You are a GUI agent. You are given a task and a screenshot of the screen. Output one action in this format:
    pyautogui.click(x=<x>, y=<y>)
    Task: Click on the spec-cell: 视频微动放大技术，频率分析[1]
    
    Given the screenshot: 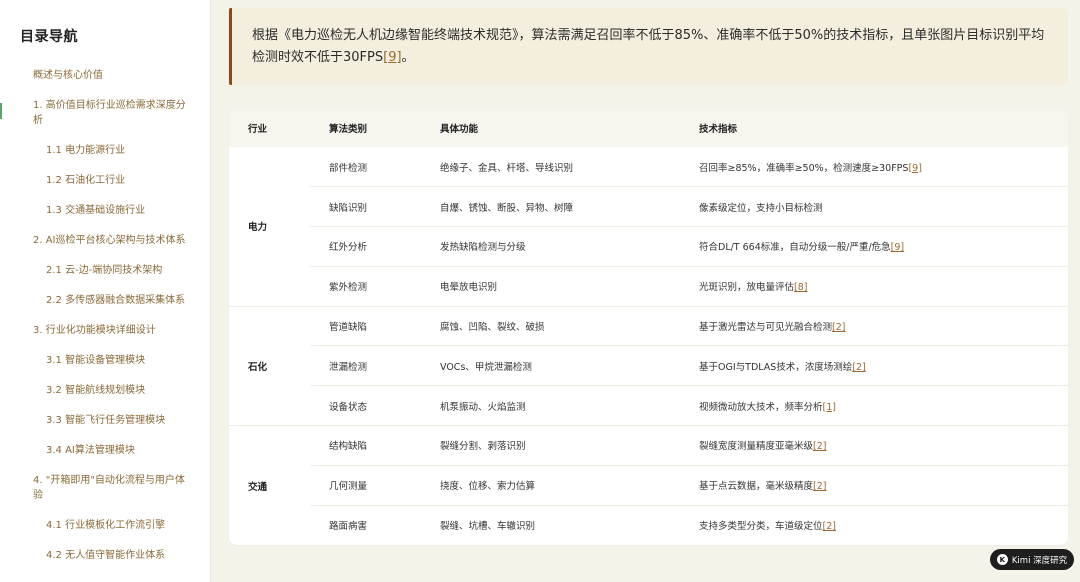 What is the action you would take?
    pyautogui.click(x=874, y=406)
    